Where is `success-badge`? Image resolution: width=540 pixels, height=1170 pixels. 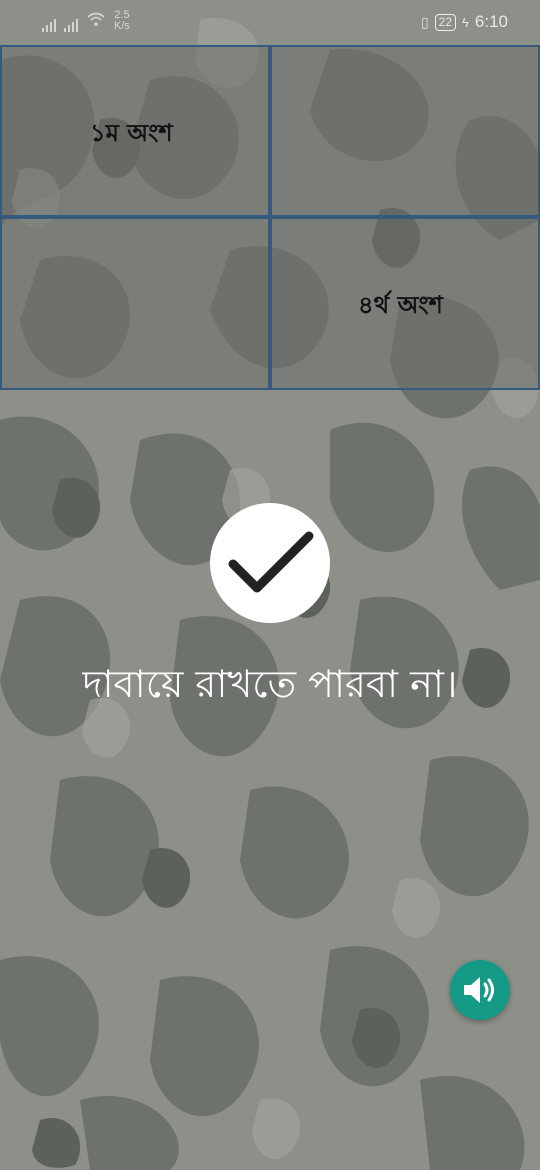
success-badge is located at coordinates (270, 563).